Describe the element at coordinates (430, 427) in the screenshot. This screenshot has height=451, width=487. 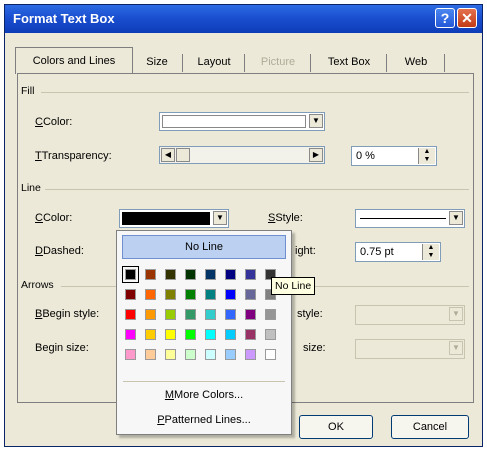
I see `cancel-button: Cancel` at that location.